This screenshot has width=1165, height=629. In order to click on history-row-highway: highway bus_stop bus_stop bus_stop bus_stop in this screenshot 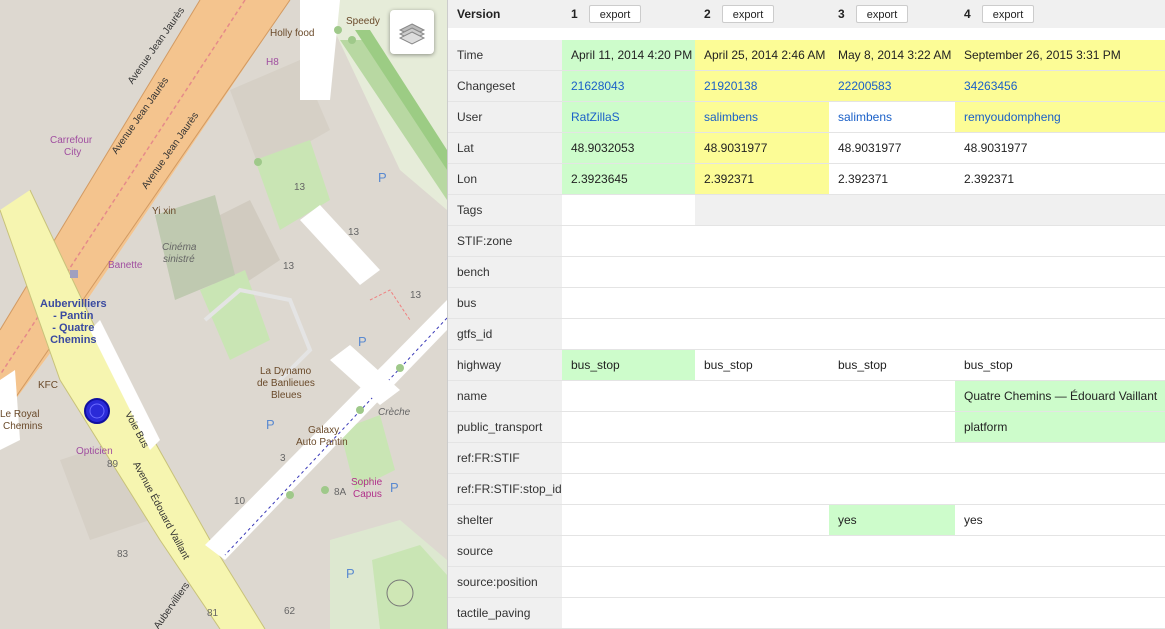, I will do `click(806, 365)`.